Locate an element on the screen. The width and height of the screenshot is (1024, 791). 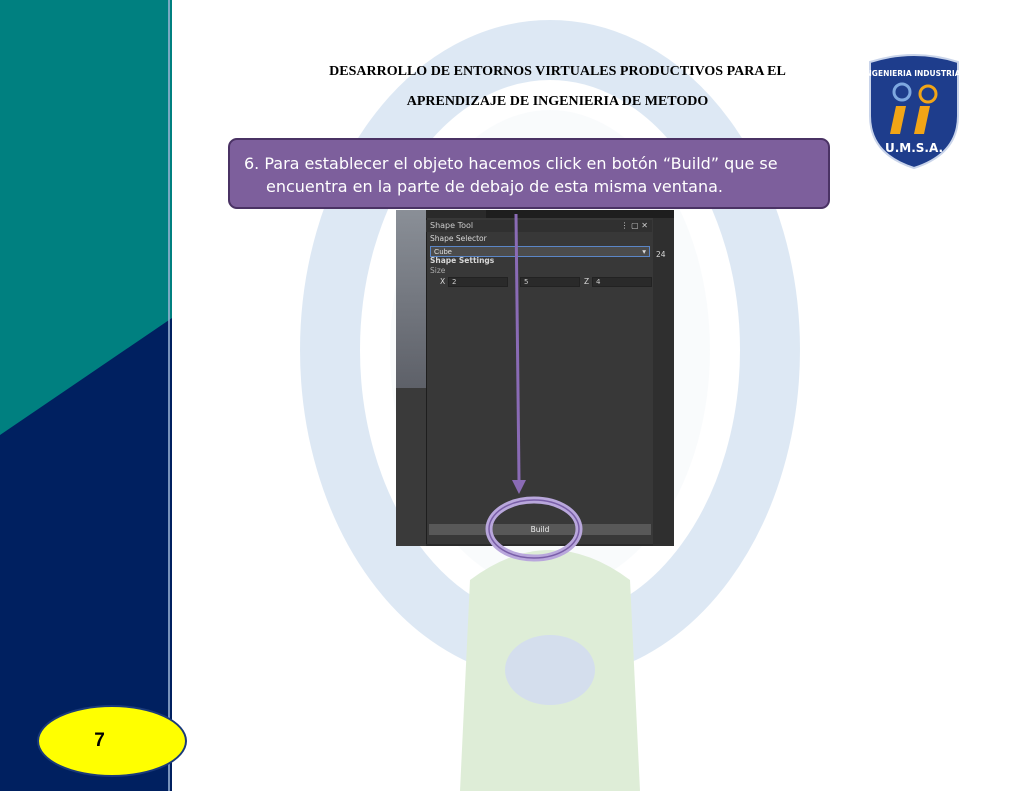
size-label: Size is located at coordinates (438, 270).